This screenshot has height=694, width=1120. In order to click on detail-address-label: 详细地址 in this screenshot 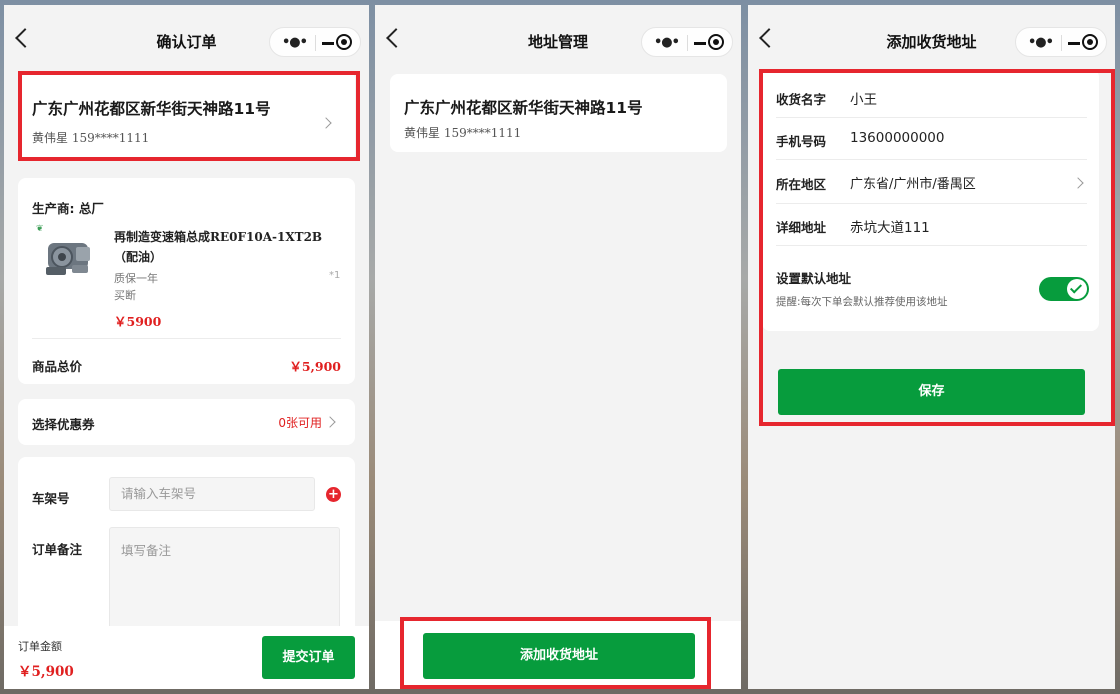, I will do `click(801, 227)`.